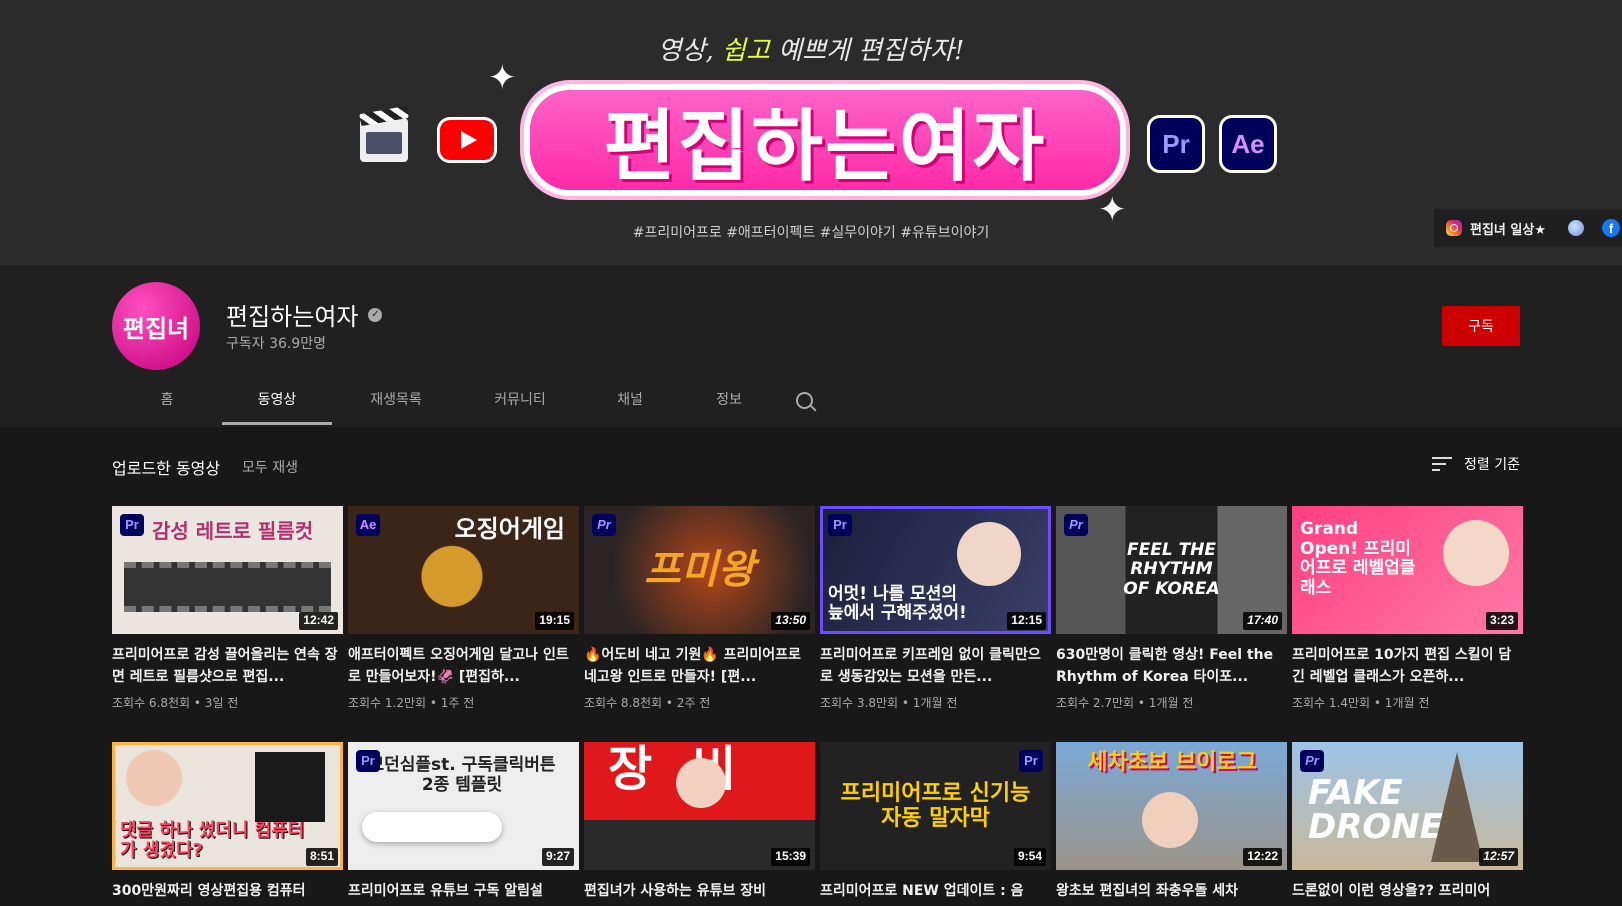 This screenshot has width=1622, height=906. I want to click on tab-channels: 채널, so click(630, 401).